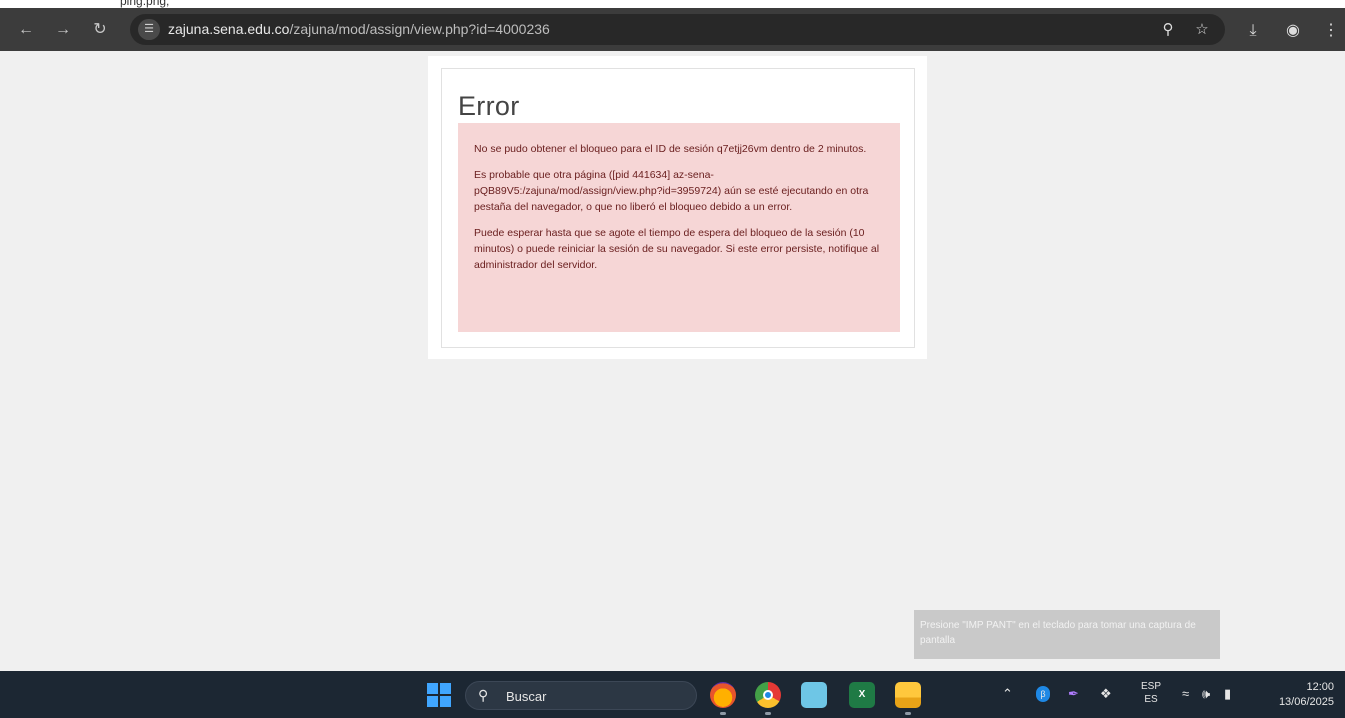 This screenshot has height=718, width=1345. What do you see at coordinates (1168, 30) in the screenshot?
I see `zoom-icon: ⚲` at bounding box center [1168, 30].